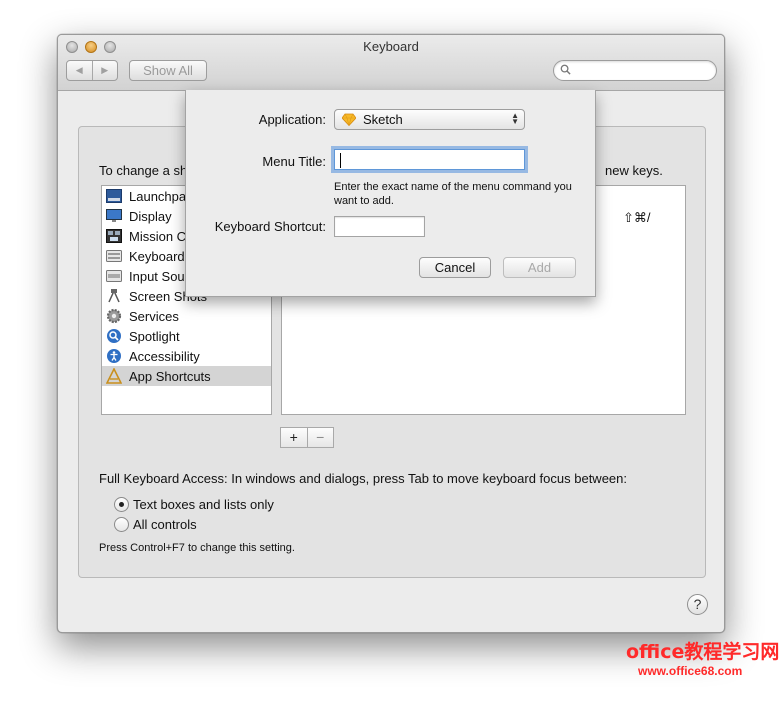 Image resolution: width=782 pixels, height=712 pixels. I want to click on shortcut-keys: ⇧⌘/, so click(637, 218).